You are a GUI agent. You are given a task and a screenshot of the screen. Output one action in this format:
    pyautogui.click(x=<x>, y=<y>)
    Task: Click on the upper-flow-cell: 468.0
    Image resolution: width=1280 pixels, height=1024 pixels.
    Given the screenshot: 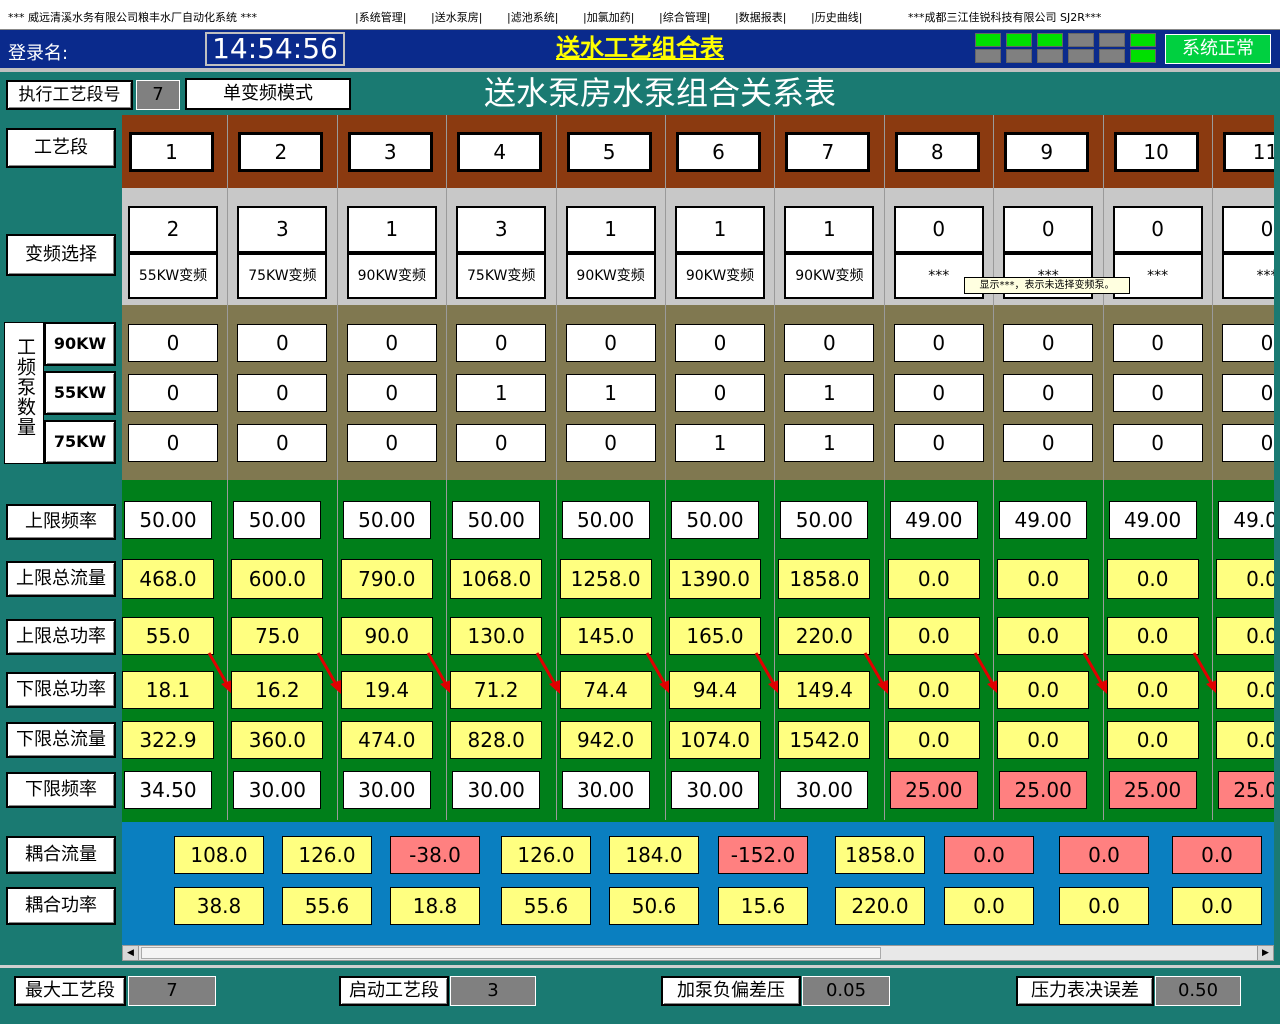 What is the action you would take?
    pyautogui.click(x=168, y=579)
    